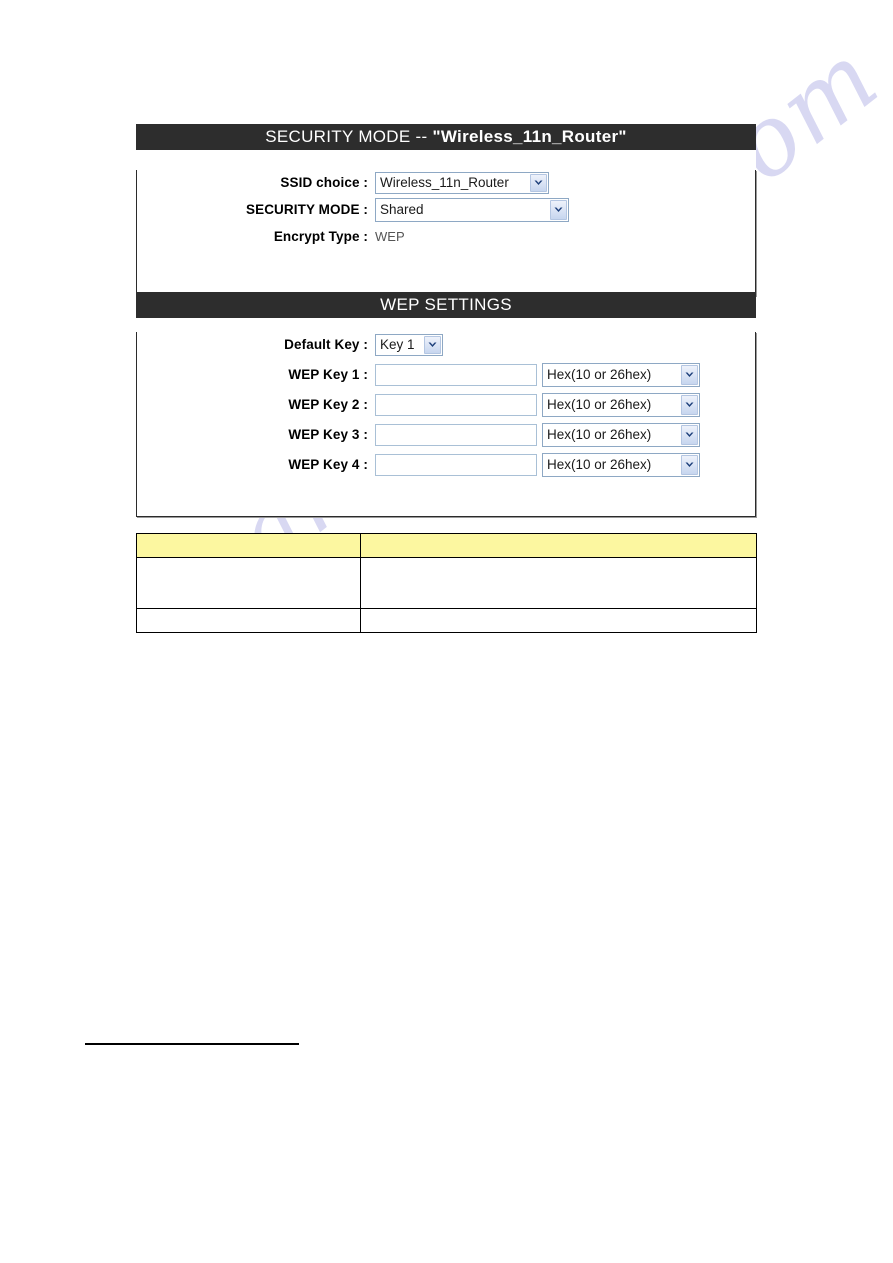 The height and width of the screenshot is (1263, 893). I want to click on wep-key-2-input, so click(456, 404).